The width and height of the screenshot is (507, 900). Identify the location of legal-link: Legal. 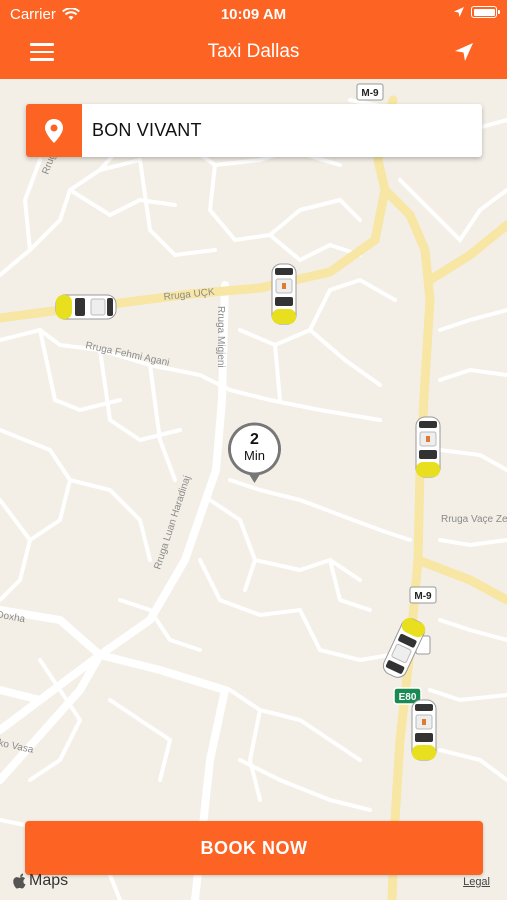
(476, 882).